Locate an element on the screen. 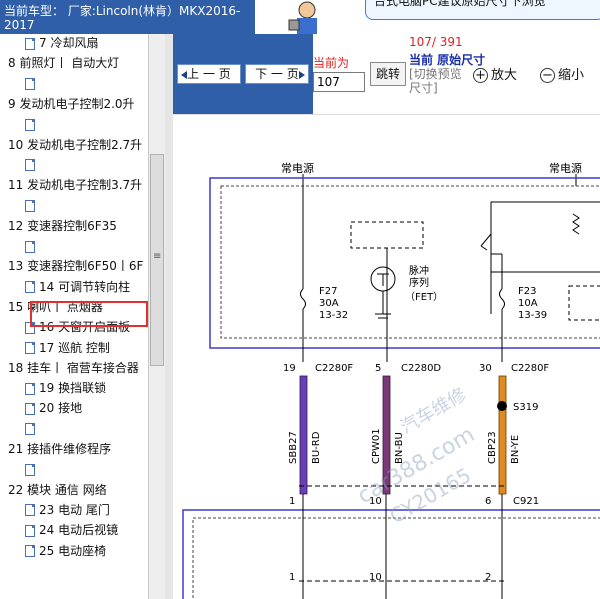 The image size is (600, 599). tree-item-label: 11 发动机电子控制3.7升 is located at coordinates (75, 185).